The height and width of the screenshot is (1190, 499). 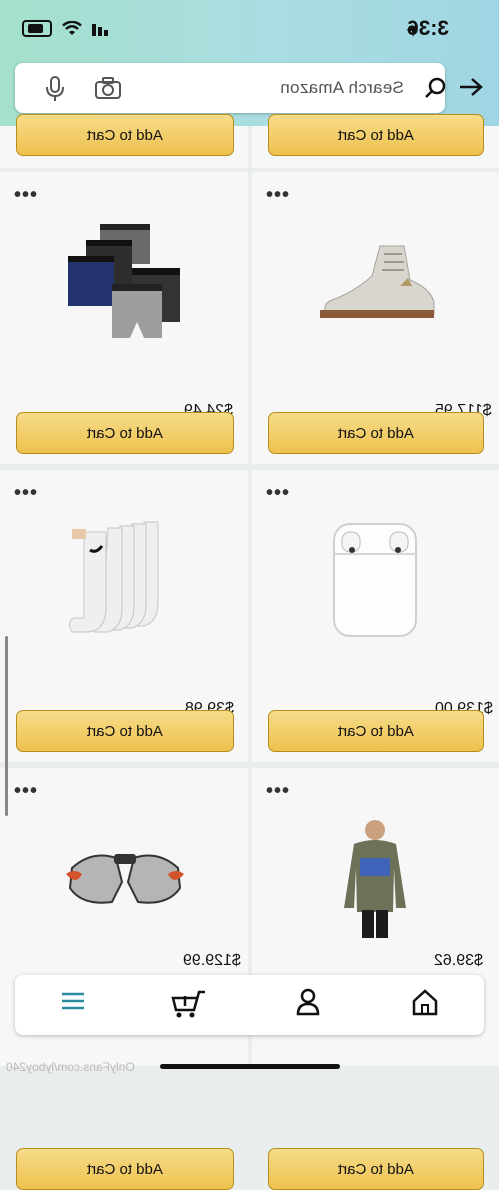 I want to click on search-bar: Search Amazon, so click(x=231, y=88).